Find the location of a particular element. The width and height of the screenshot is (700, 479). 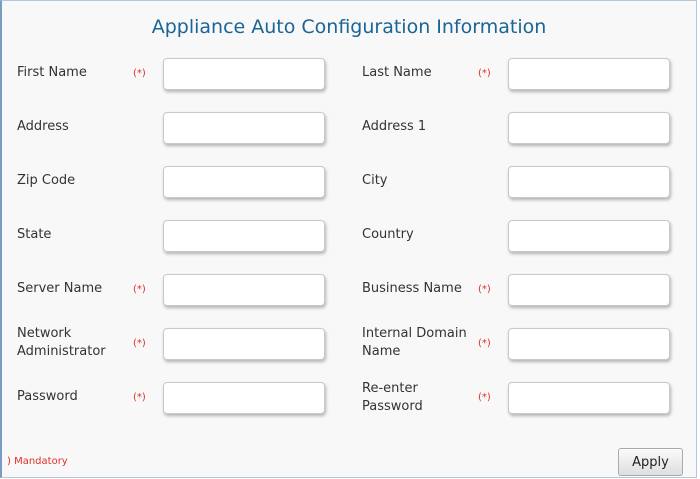

city-label: City is located at coordinates (375, 180).